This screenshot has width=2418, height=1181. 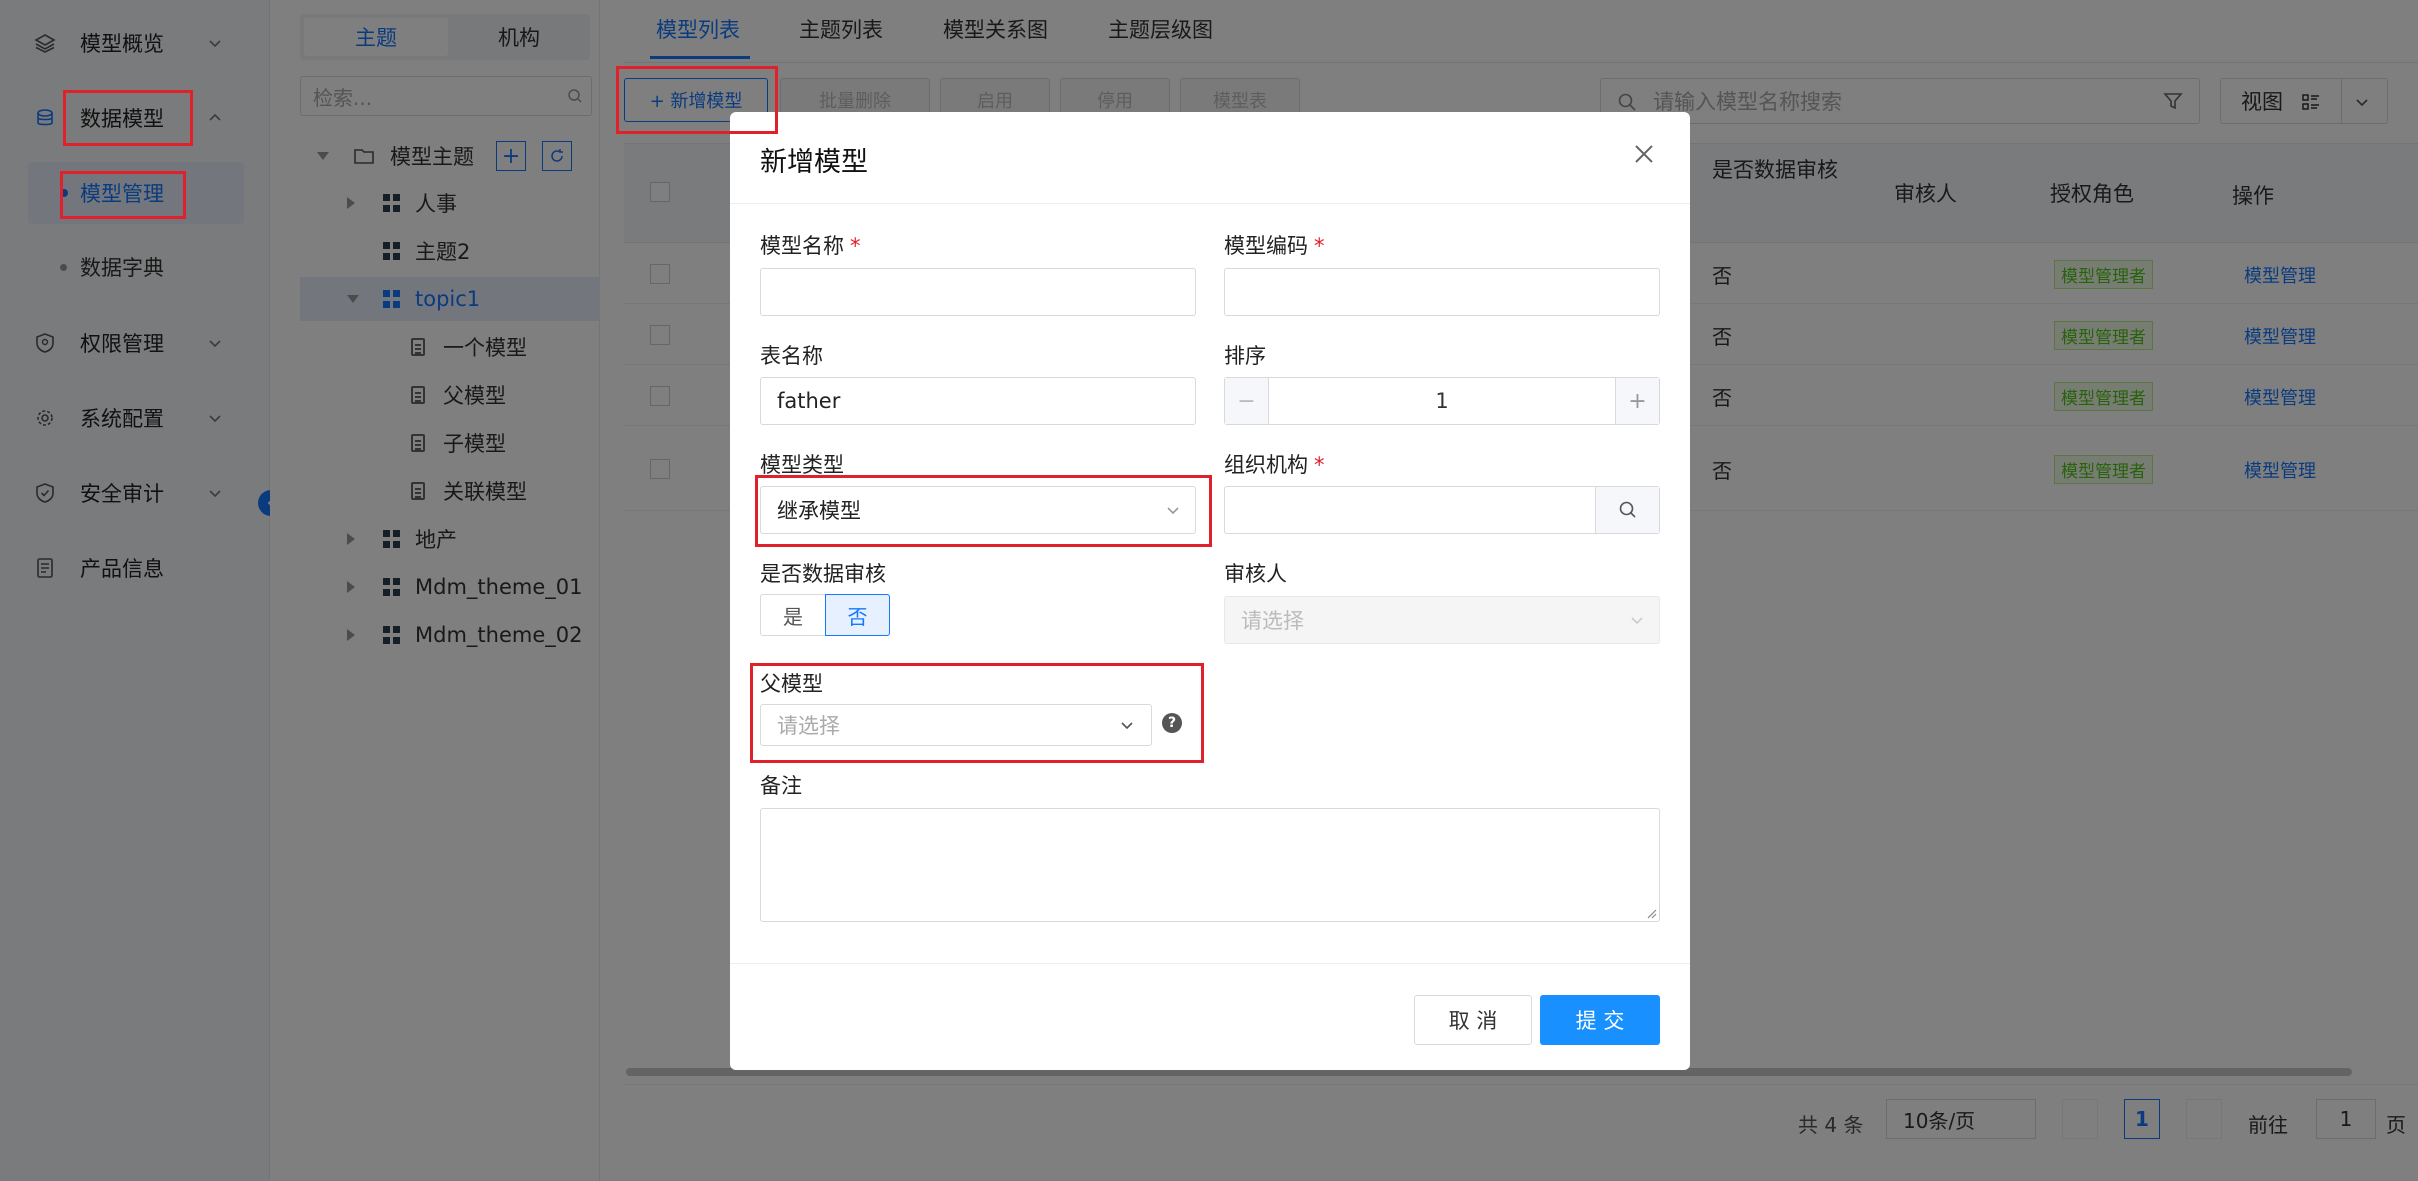 What do you see at coordinates (823, 574) in the screenshot?
I see `field-label: 是否数据审核` at bounding box center [823, 574].